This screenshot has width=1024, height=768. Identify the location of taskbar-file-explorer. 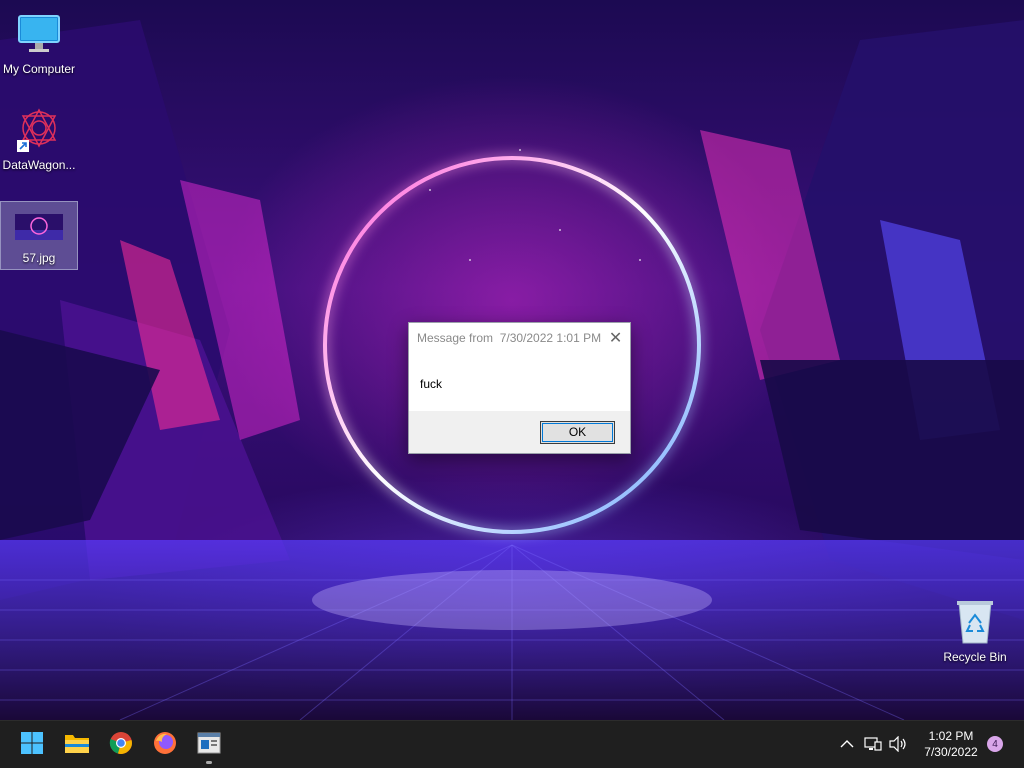
(77, 745).